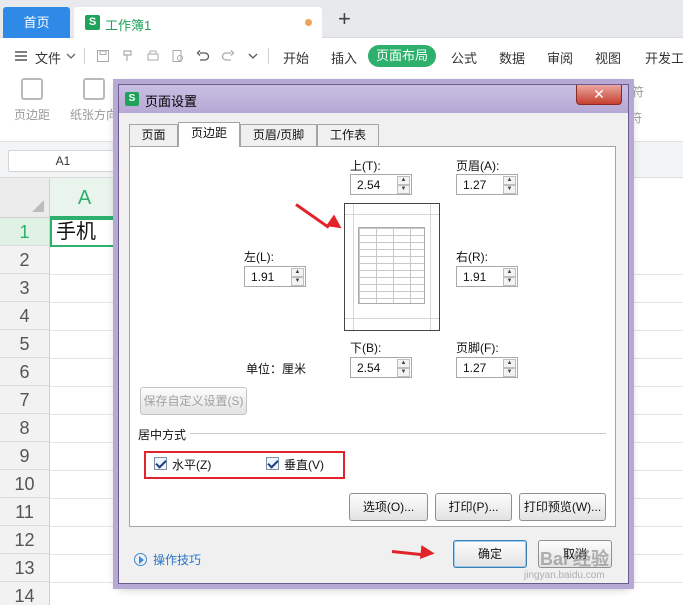 This screenshot has width=683, height=605. What do you see at coordinates (25, 198) in the screenshot?
I see `select-all-corner` at bounding box center [25, 198].